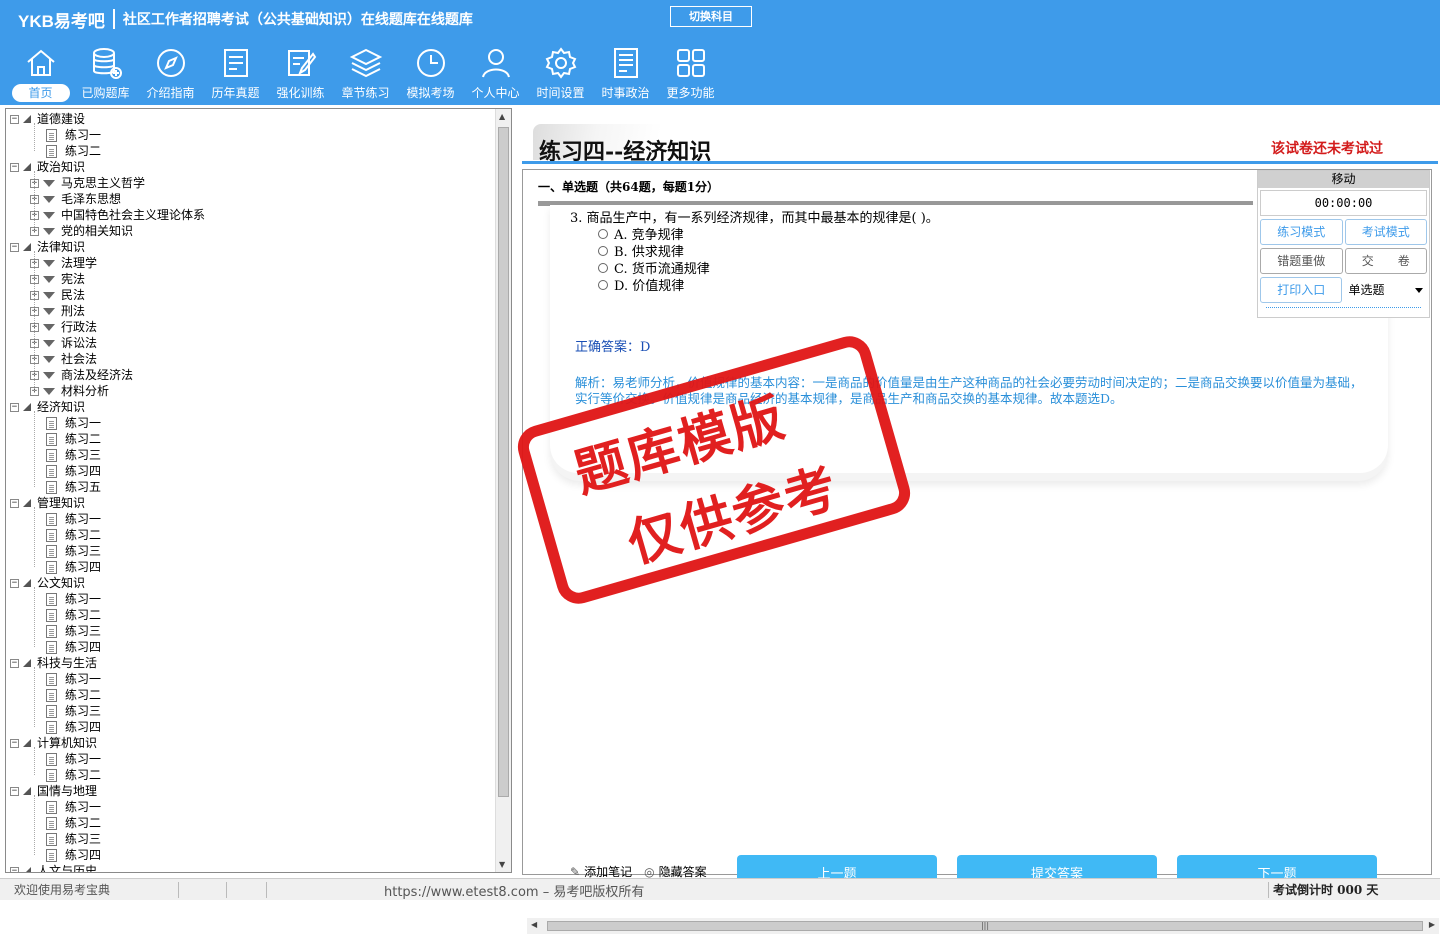  Describe the element at coordinates (81, 375) in the screenshot. I see `tree-subcategory: + 商法及经济法` at that location.